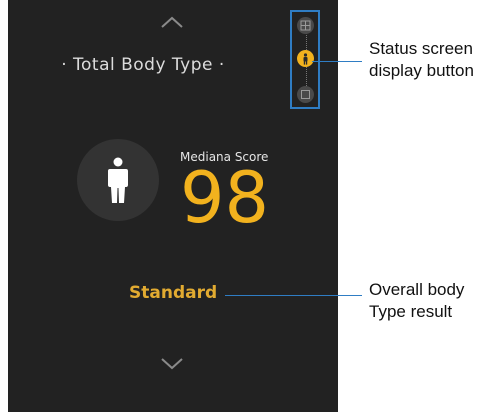  What do you see at coordinates (143, 65) in the screenshot?
I see `page-title: · Total Body Type ·` at bounding box center [143, 65].